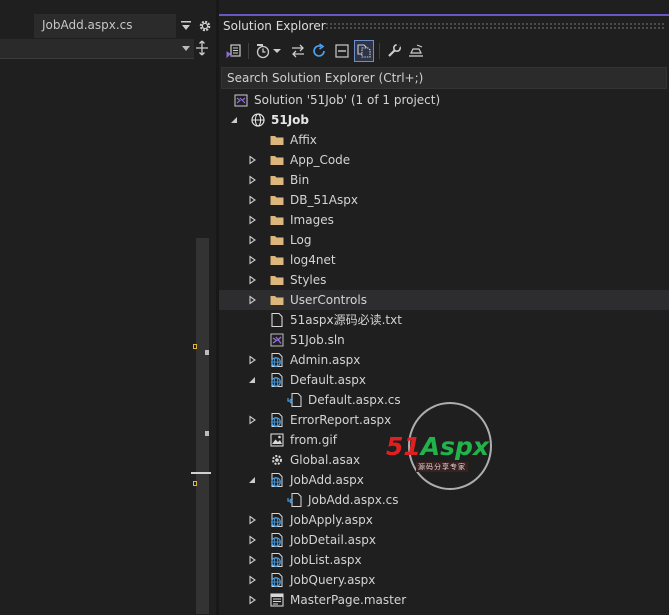 Image resolution: width=669 pixels, height=615 pixels. What do you see at coordinates (303, 140) in the screenshot?
I see `tree-item-label: Affix` at bounding box center [303, 140].